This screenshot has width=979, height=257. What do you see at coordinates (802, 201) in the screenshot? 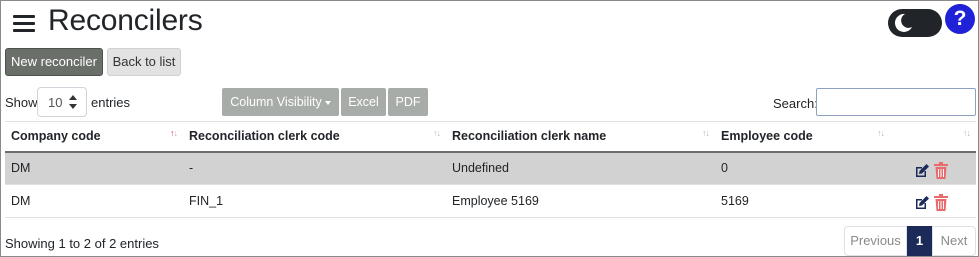
I see `cell-employee-code: 5169` at bounding box center [802, 201].